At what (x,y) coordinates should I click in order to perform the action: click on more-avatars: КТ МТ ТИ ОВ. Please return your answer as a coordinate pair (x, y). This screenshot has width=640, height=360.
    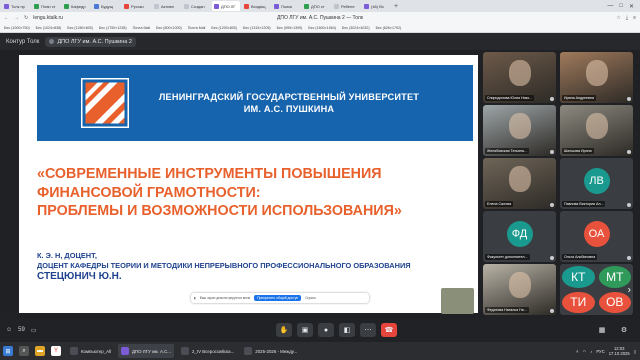
    Looking at the image, I should click on (596, 289).